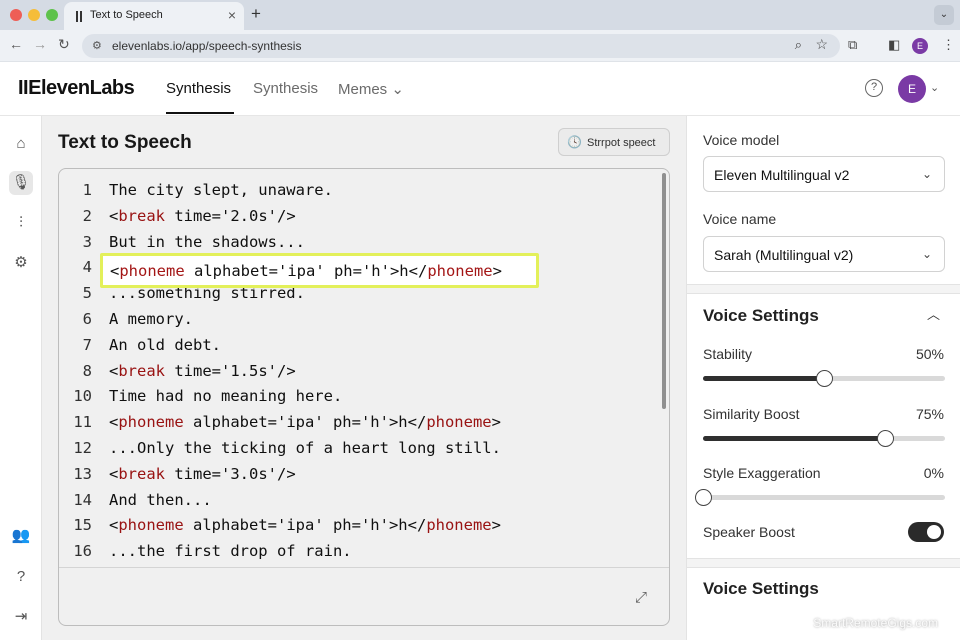 Image resolution: width=960 pixels, height=640 pixels. What do you see at coordinates (97, 45) in the screenshot?
I see `site-info-icon: ⚙` at bounding box center [97, 45].